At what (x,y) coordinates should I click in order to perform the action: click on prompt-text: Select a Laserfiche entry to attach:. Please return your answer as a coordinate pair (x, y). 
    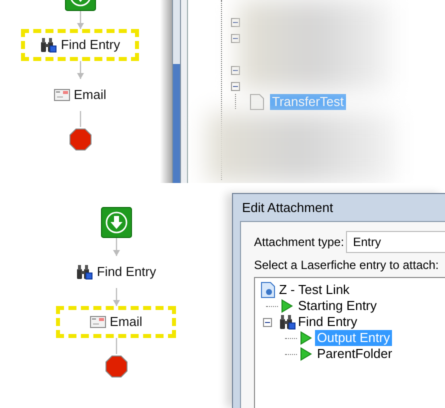
    Looking at the image, I should click on (347, 265).